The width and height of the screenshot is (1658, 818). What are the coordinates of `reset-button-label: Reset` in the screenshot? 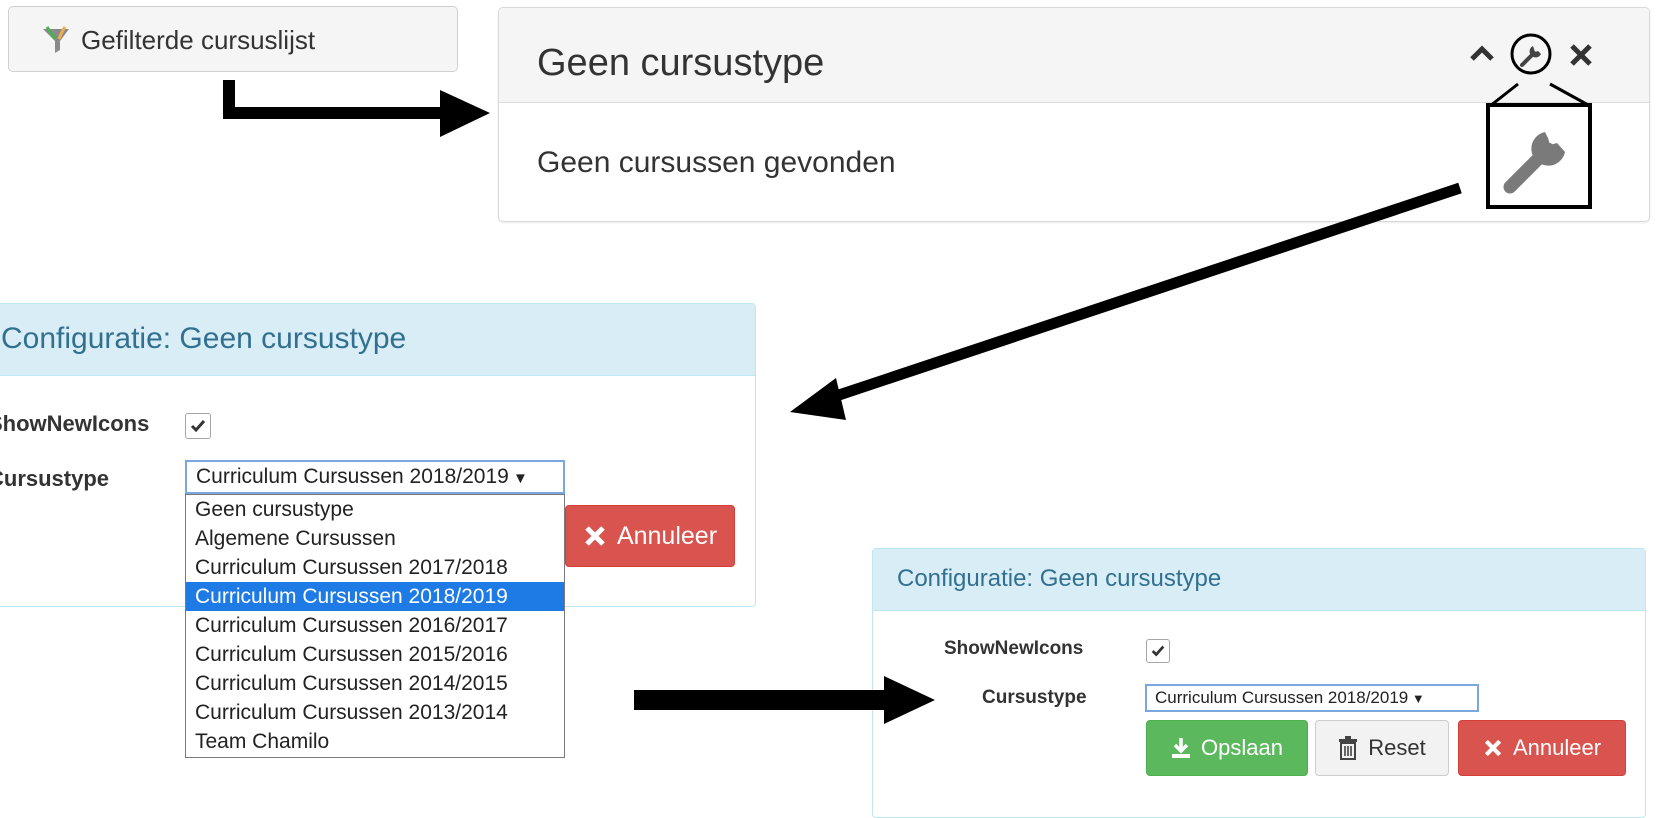 It's located at (1397, 747).